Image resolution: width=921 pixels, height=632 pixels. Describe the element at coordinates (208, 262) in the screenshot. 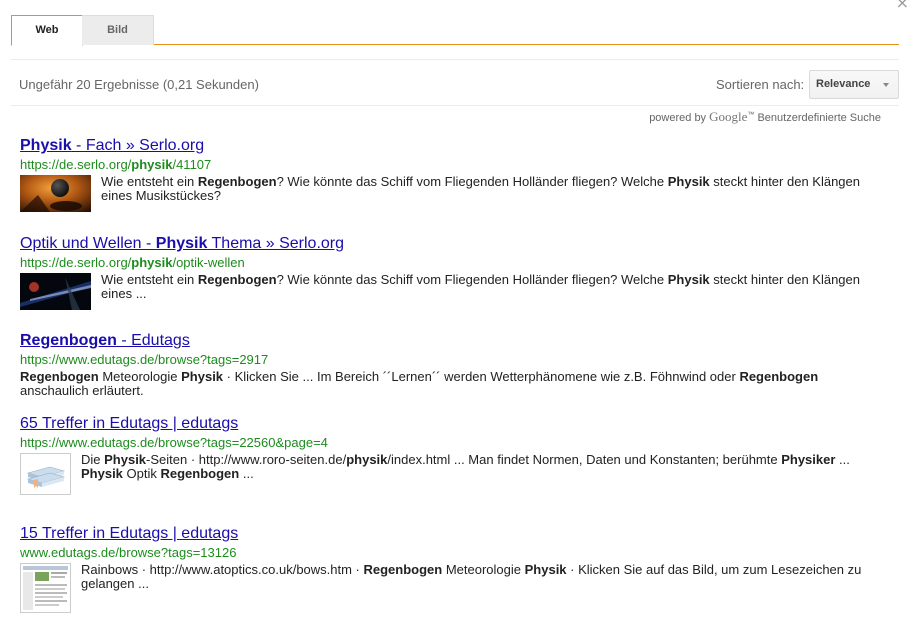

I see `text-run: /optik-wellen` at that location.